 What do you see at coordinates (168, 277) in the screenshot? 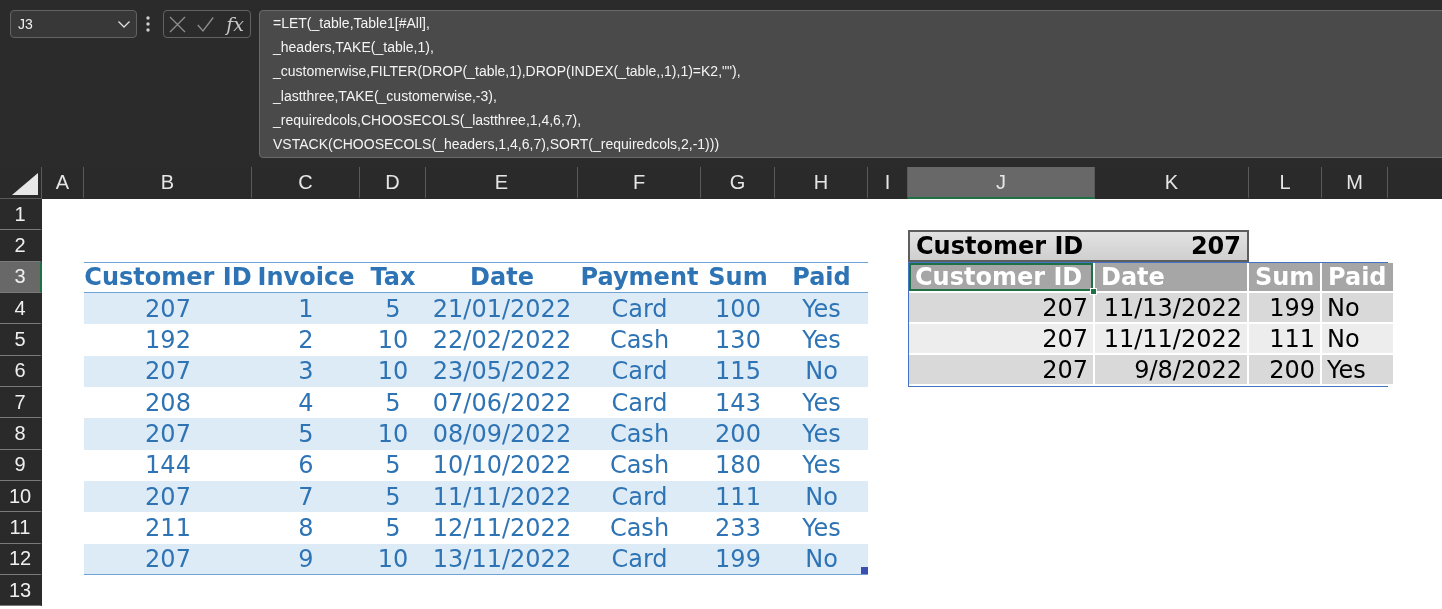
I see `table-header: Customer ID` at bounding box center [168, 277].